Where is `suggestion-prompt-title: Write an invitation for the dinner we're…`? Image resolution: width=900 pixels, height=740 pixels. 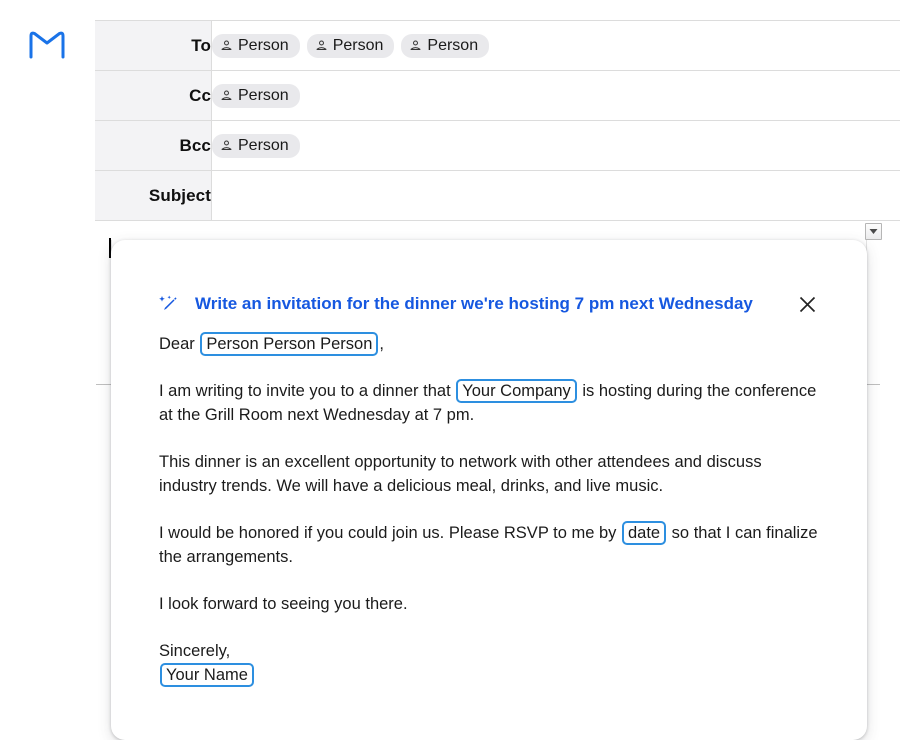 suggestion-prompt-title: Write an invitation for the dinner we're… is located at coordinates (474, 304).